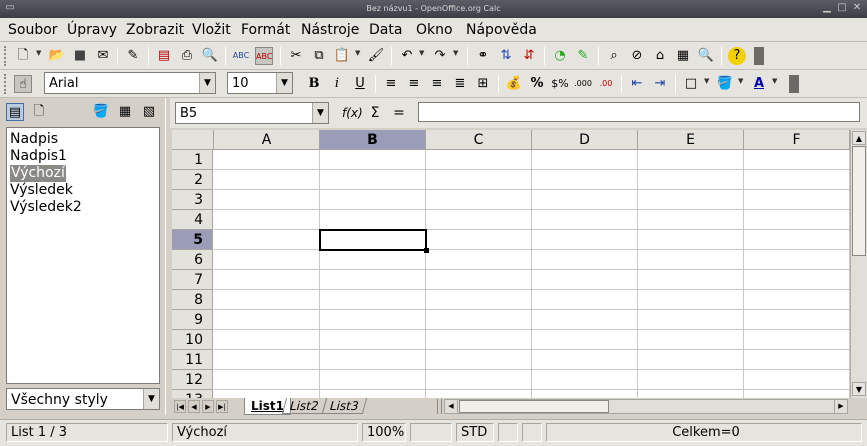  Describe the element at coordinates (534, 406) in the screenshot. I see `horizontal-scroll-thumb` at that location.